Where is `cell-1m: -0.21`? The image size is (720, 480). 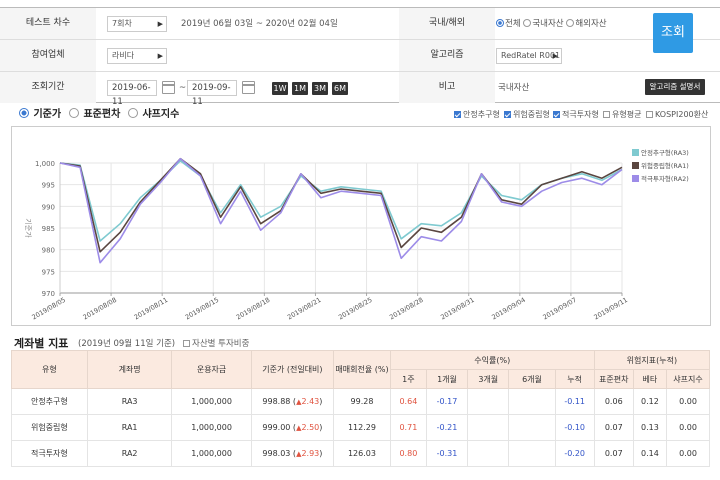
cell-1m: -0.21 is located at coordinates (447, 427).